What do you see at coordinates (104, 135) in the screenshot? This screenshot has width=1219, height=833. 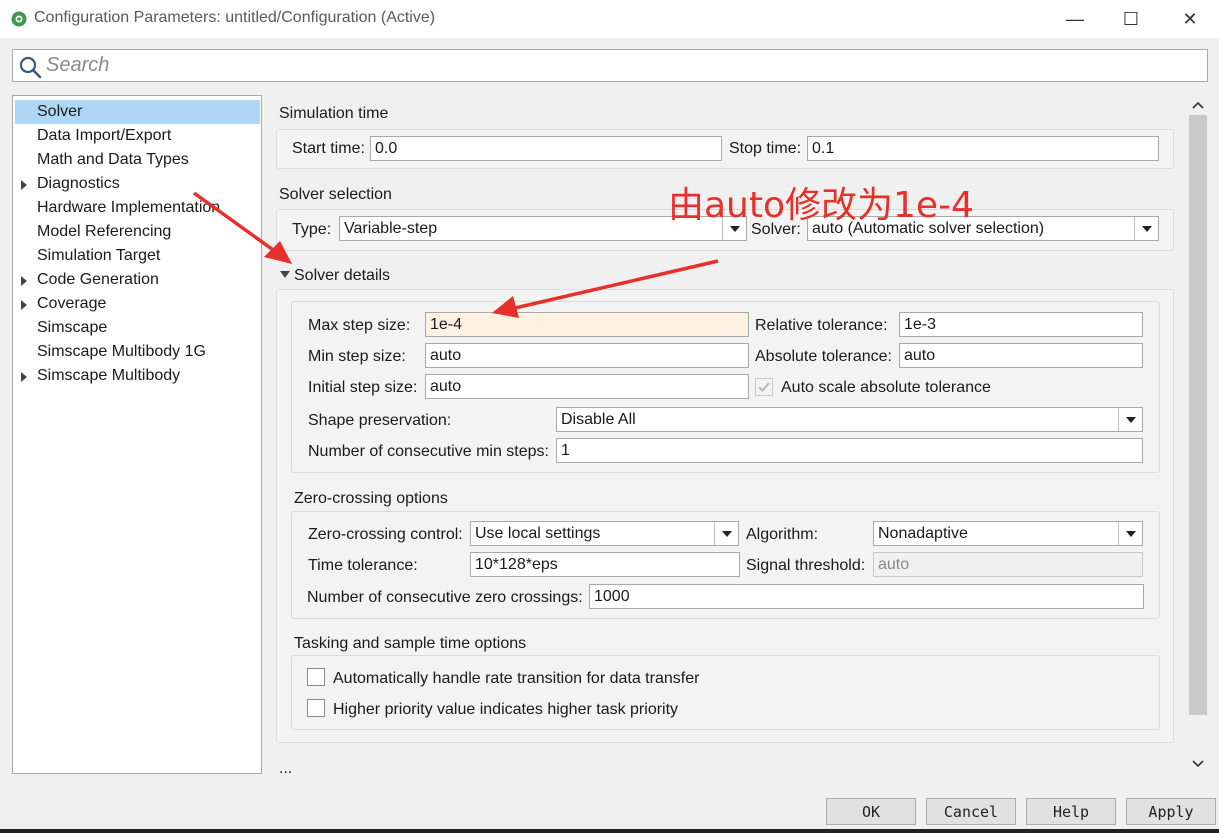 I see `tree-item-label: Data Import/Export` at bounding box center [104, 135].